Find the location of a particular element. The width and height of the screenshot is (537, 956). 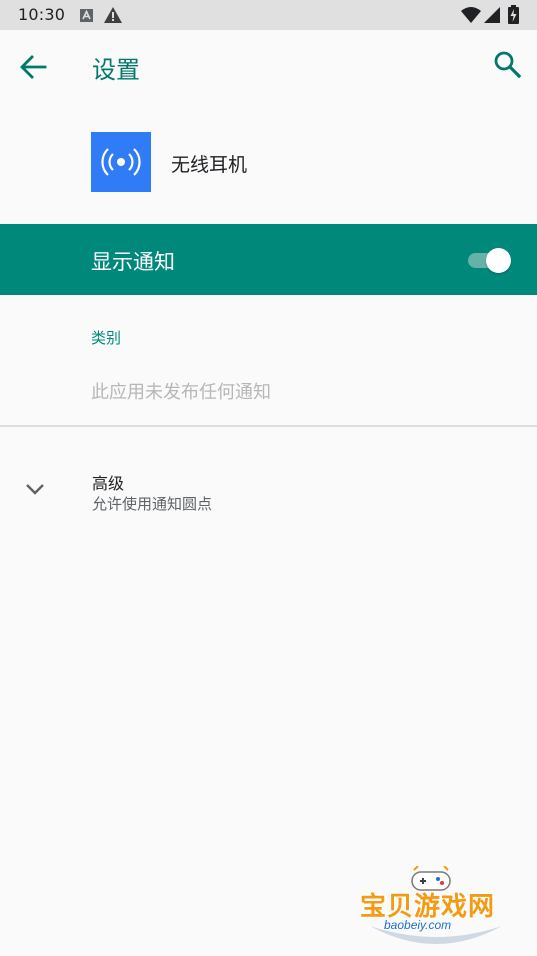

wifi-icon is located at coordinates (471, 15).